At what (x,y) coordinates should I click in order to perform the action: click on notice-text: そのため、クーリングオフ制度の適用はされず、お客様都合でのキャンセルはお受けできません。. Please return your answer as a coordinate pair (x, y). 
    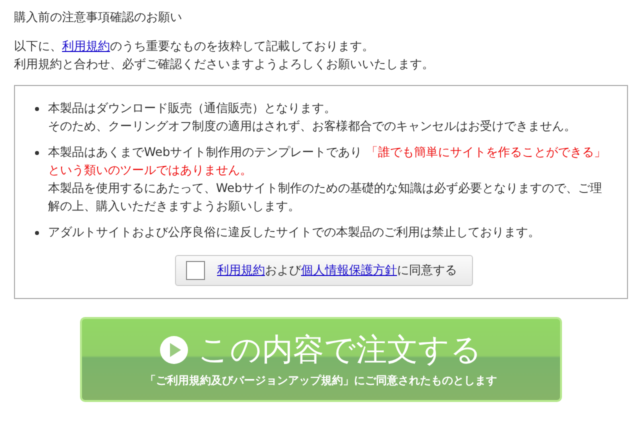
    Looking at the image, I should click on (312, 126).